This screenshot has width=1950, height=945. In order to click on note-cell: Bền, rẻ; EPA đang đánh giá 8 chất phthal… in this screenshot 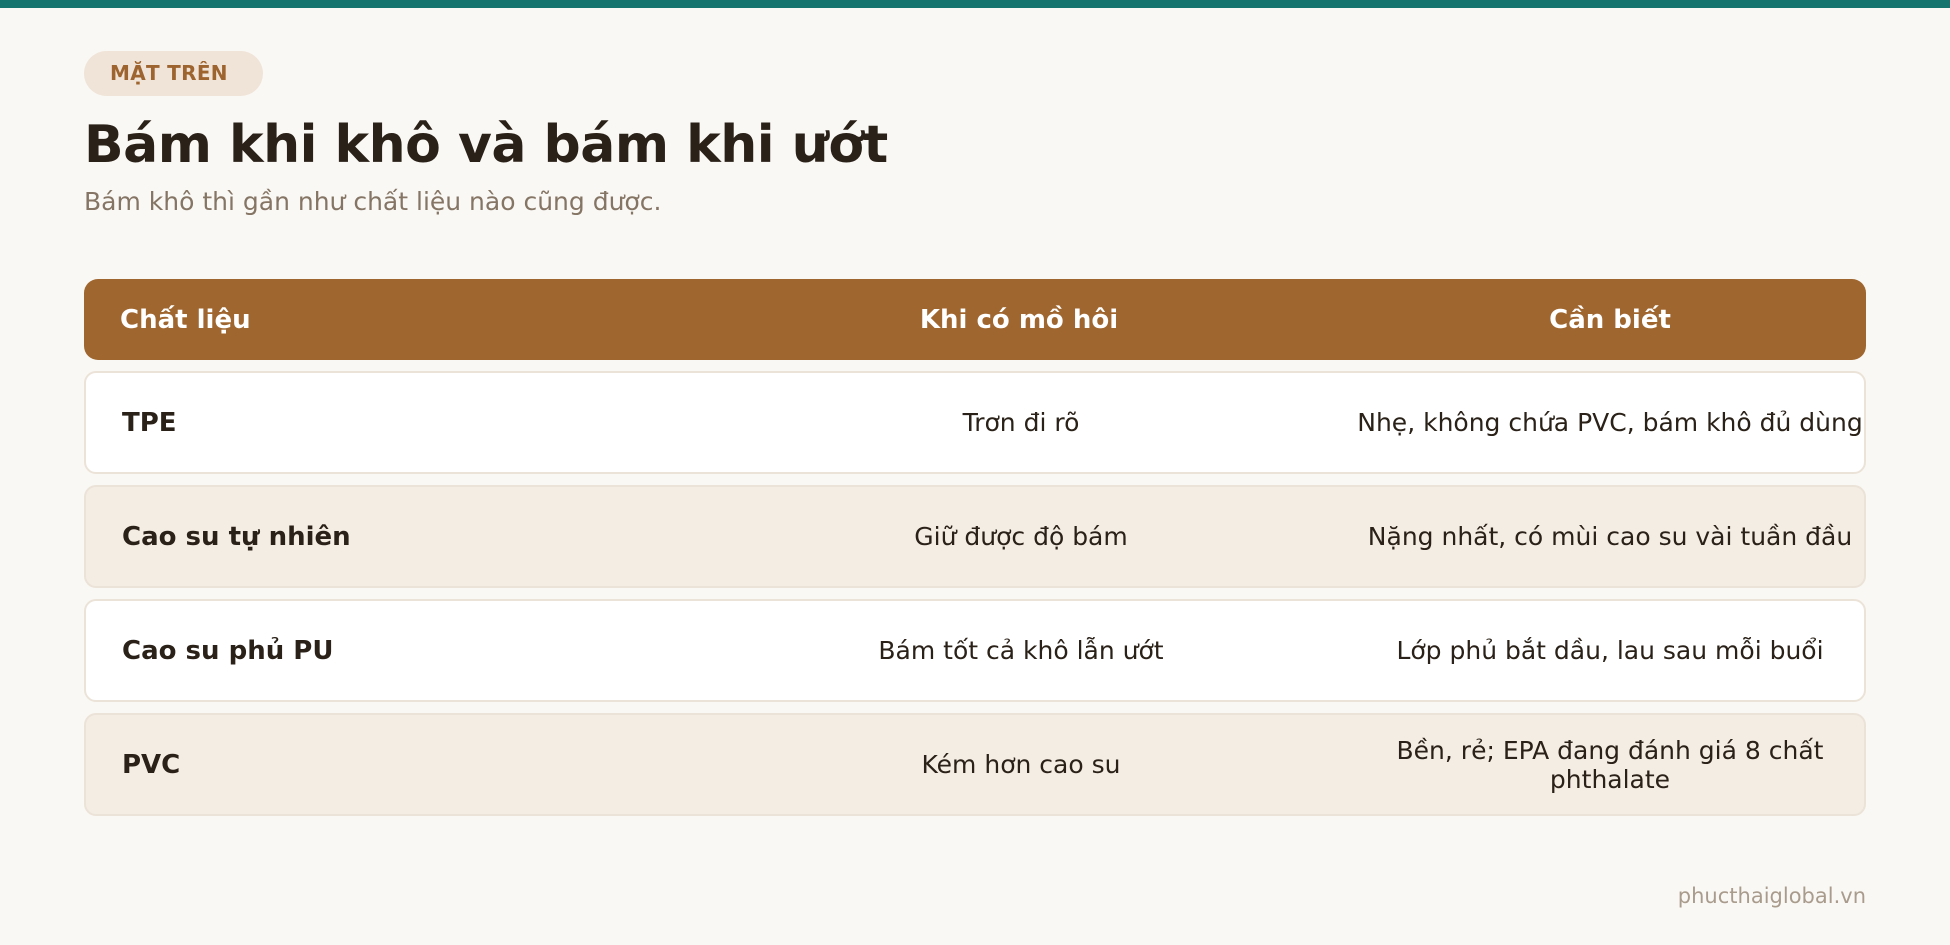, I will do `click(1610, 764)`.